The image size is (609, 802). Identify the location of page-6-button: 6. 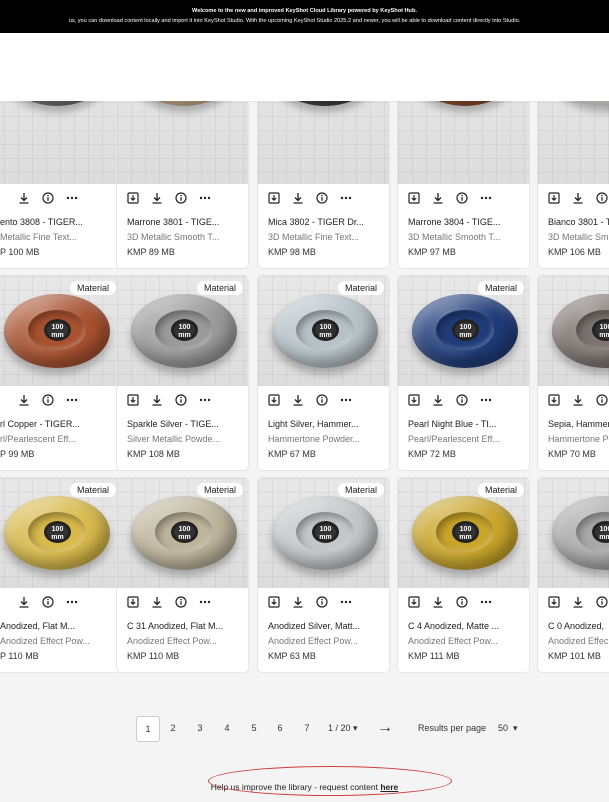
(280, 728).